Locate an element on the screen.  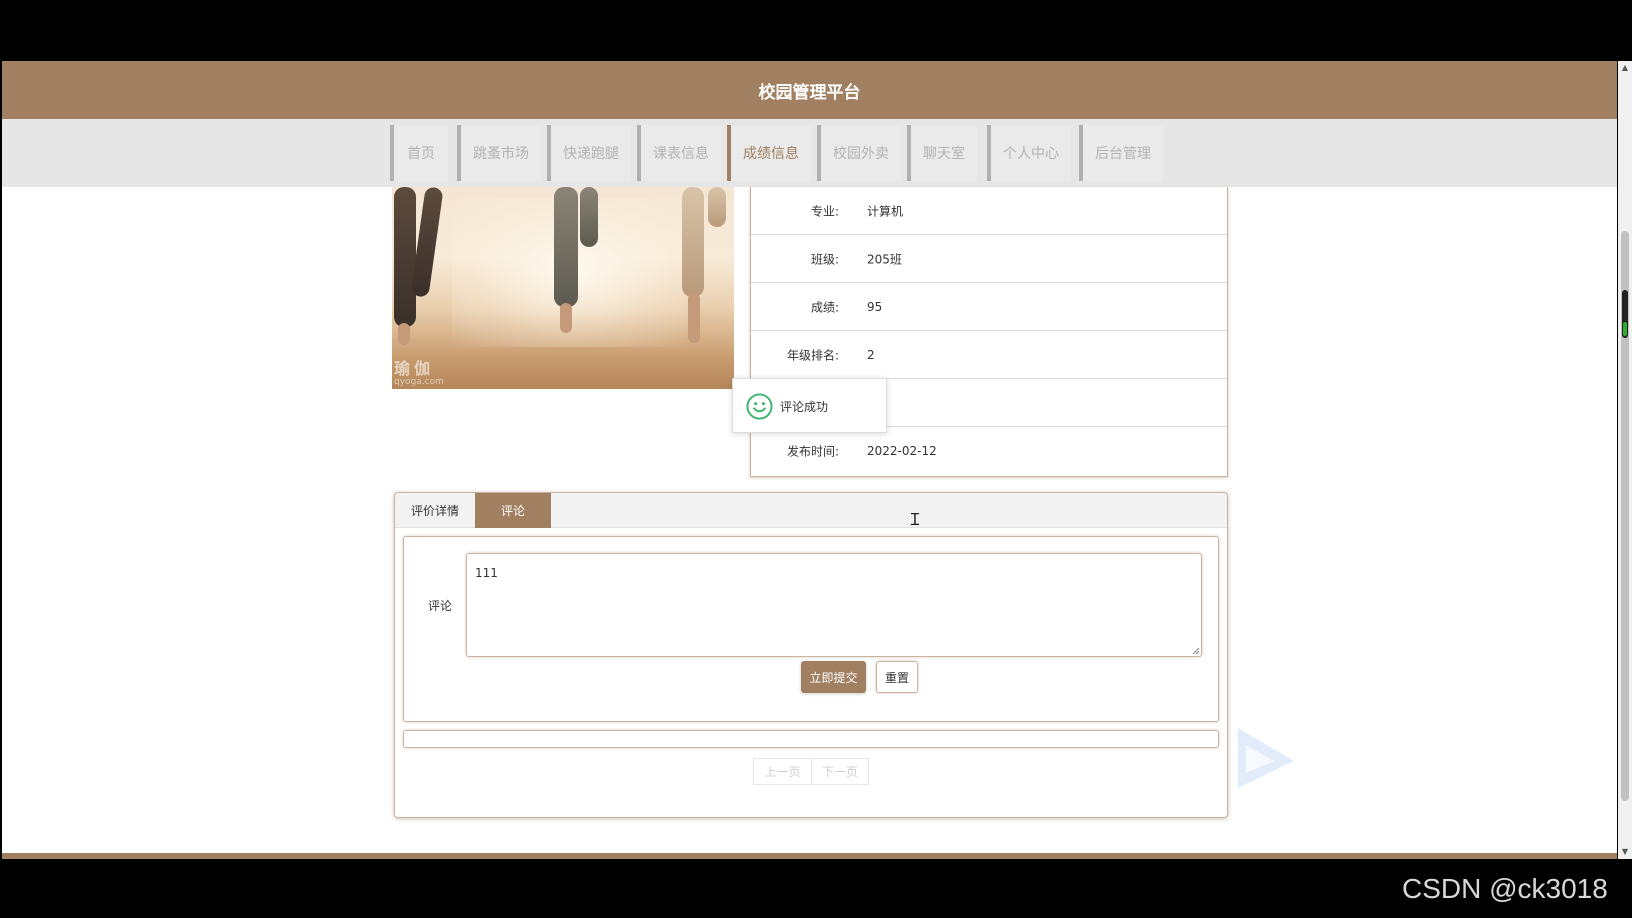
nav-item-home: 首页 is located at coordinates (419, 153).